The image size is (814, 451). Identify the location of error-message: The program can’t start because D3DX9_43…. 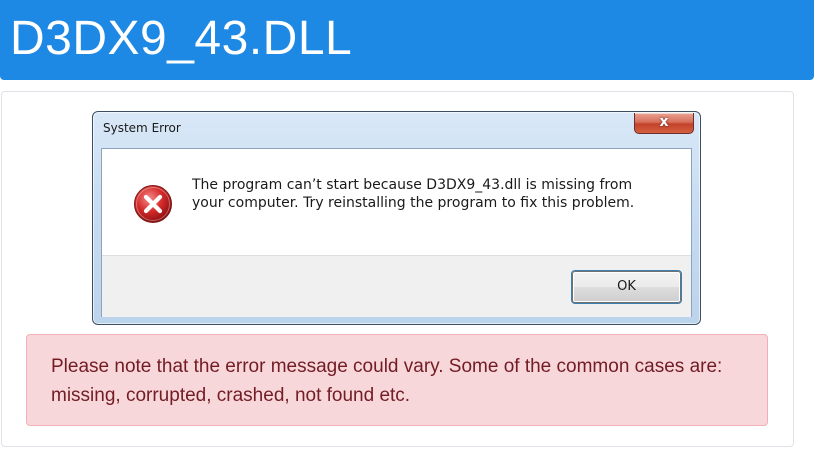
(413, 194).